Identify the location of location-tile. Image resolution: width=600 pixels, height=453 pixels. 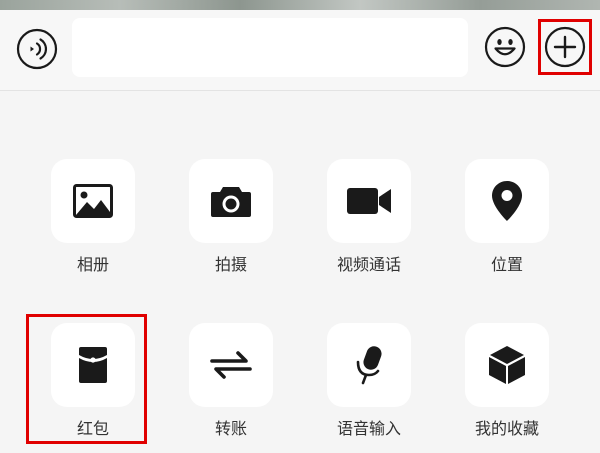
(507, 201).